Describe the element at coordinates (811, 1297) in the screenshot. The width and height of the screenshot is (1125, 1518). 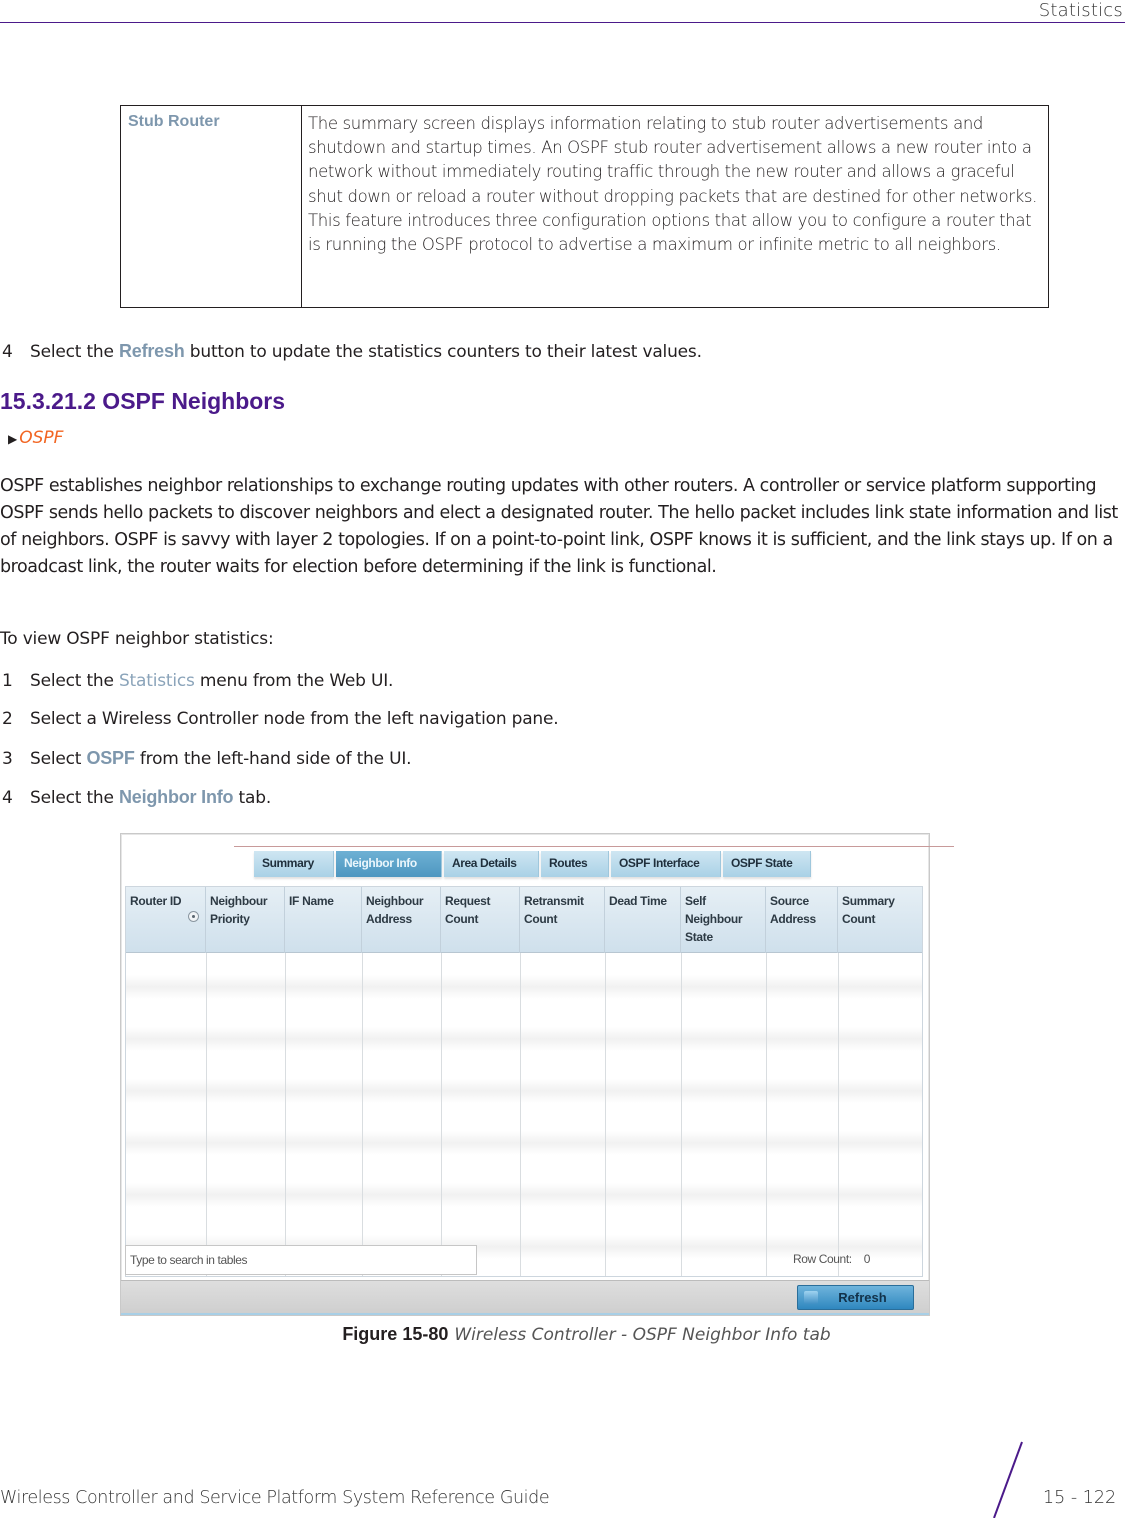
I see `refresh-icon` at that location.